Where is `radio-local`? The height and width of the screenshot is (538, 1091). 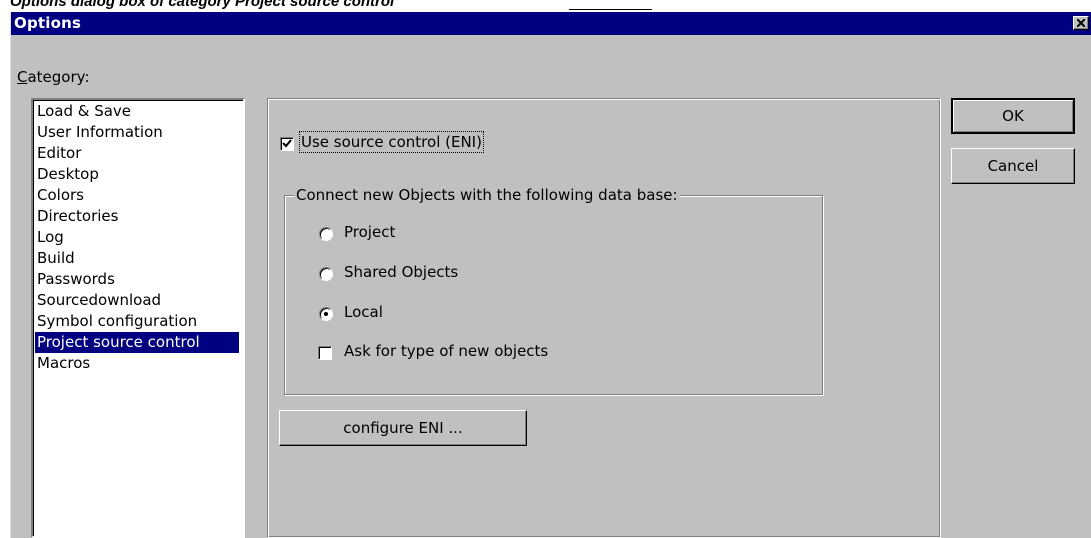
radio-local is located at coordinates (326, 314).